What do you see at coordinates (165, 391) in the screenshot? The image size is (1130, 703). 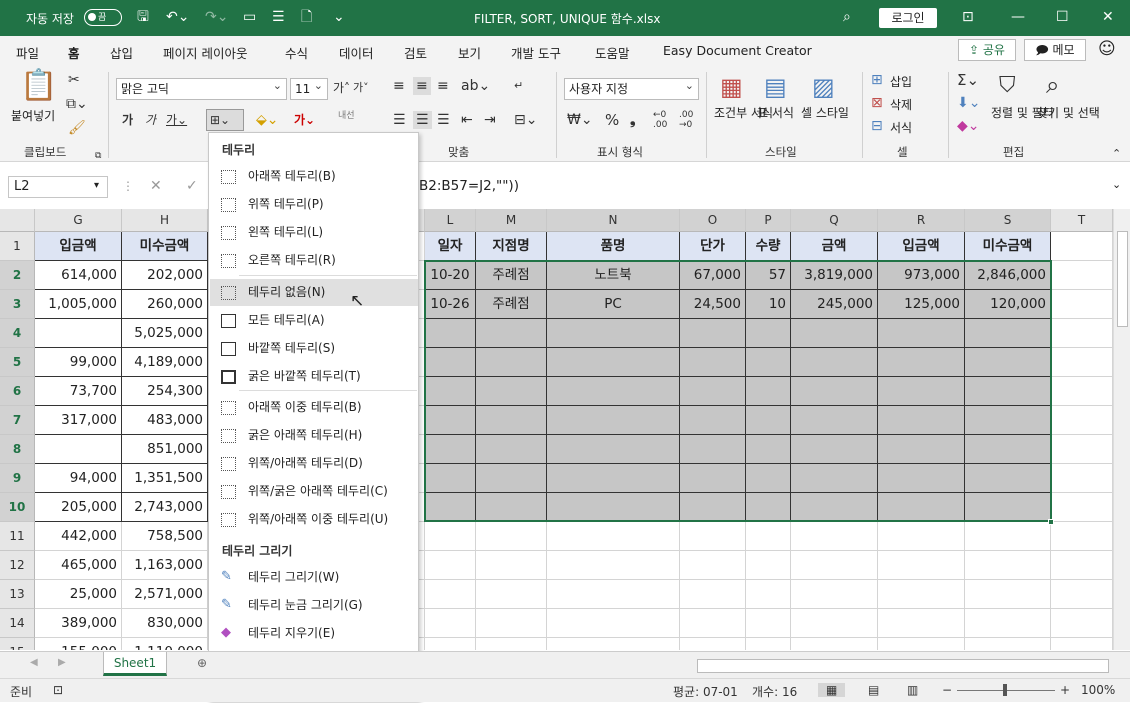 I see `cell-h6: 254,300` at bounding box center [165, 391].